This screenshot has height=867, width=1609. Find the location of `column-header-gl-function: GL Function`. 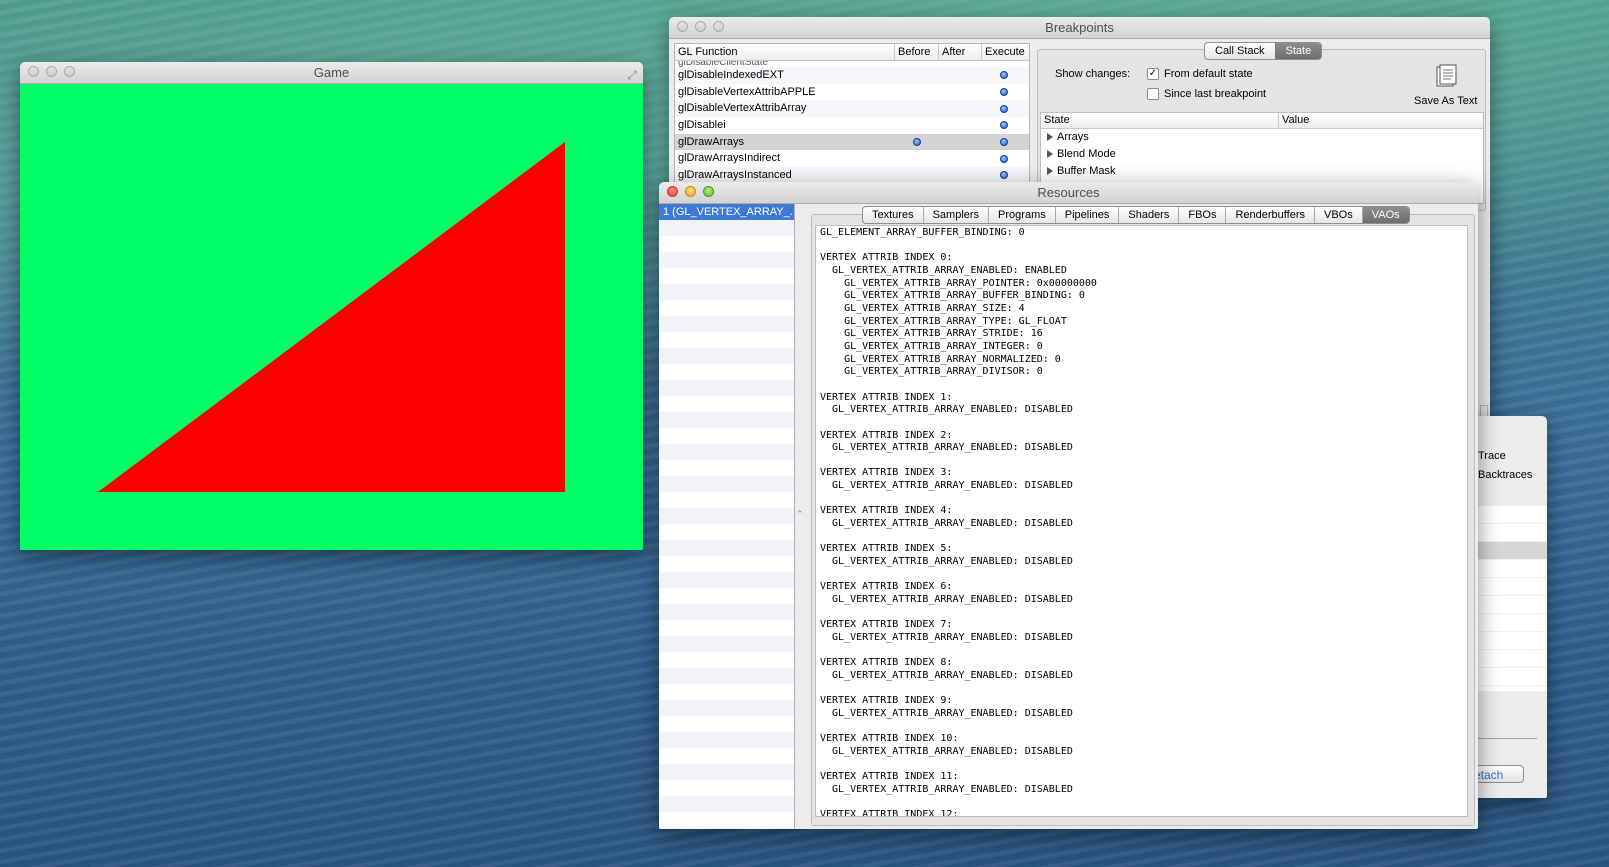

column-header-gl-function: GL Function is located at coordinates (785, 52).